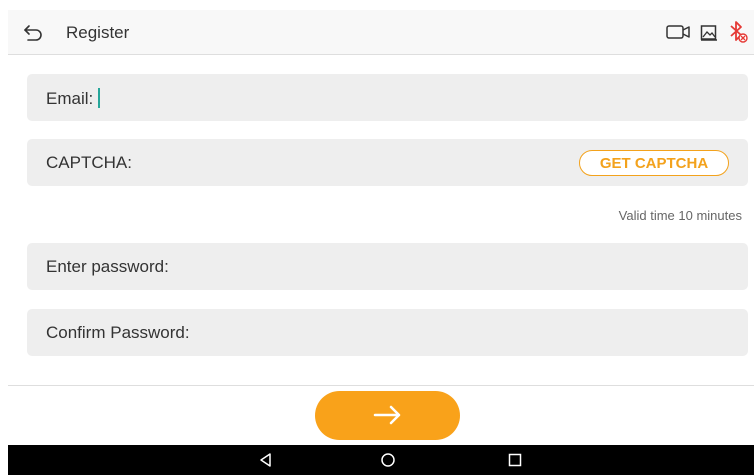 The image size is (754, 475). I want to click on video-camera-icon, so click(678, 32).